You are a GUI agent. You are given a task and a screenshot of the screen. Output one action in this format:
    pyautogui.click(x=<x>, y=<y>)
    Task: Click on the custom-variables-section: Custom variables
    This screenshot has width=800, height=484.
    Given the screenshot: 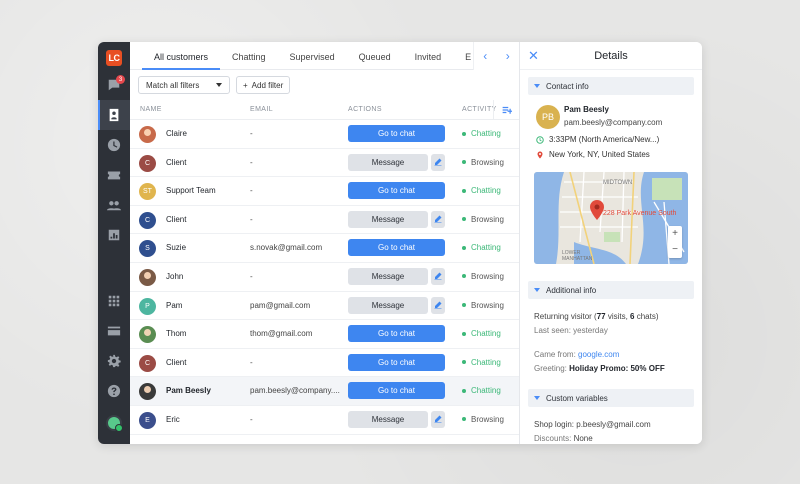 What is the action you would take?
    pyautogui.click(x=611, y=398)
    